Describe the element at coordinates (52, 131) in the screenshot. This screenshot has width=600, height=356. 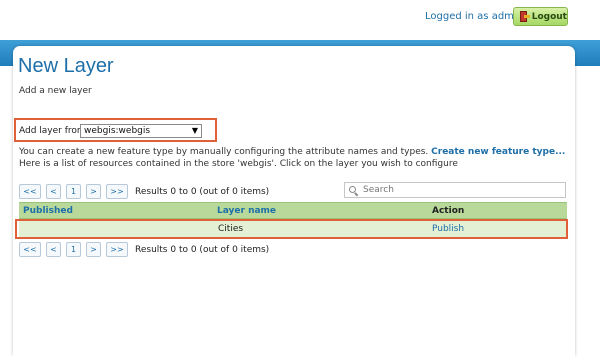
I see `add-layer-label: Add layer from` at that location.